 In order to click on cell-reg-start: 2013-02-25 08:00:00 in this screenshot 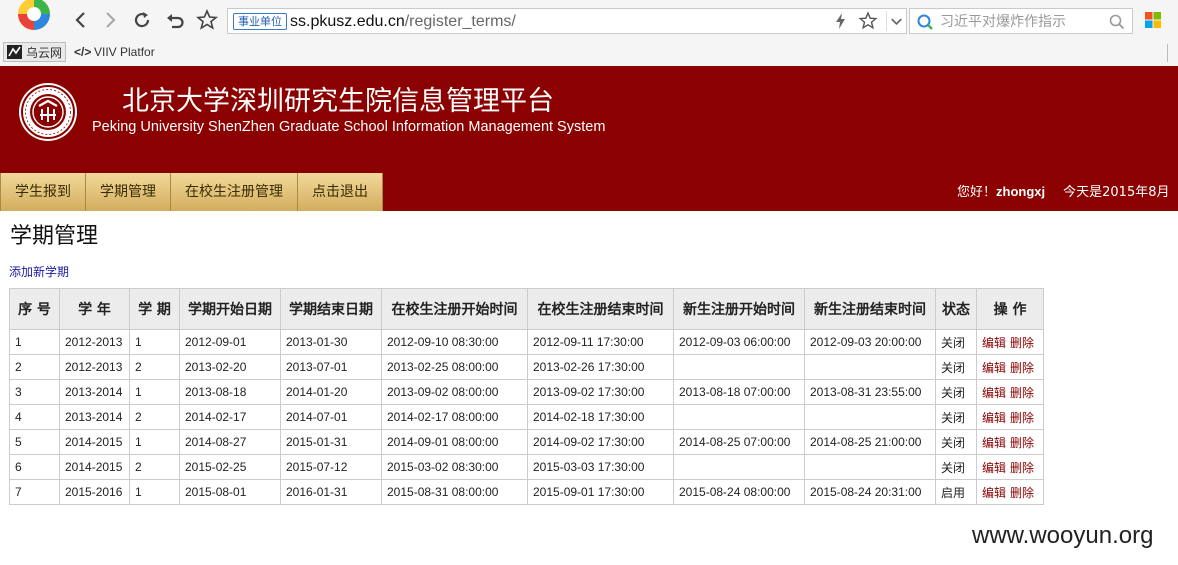, I will do `click(454, 367)`.